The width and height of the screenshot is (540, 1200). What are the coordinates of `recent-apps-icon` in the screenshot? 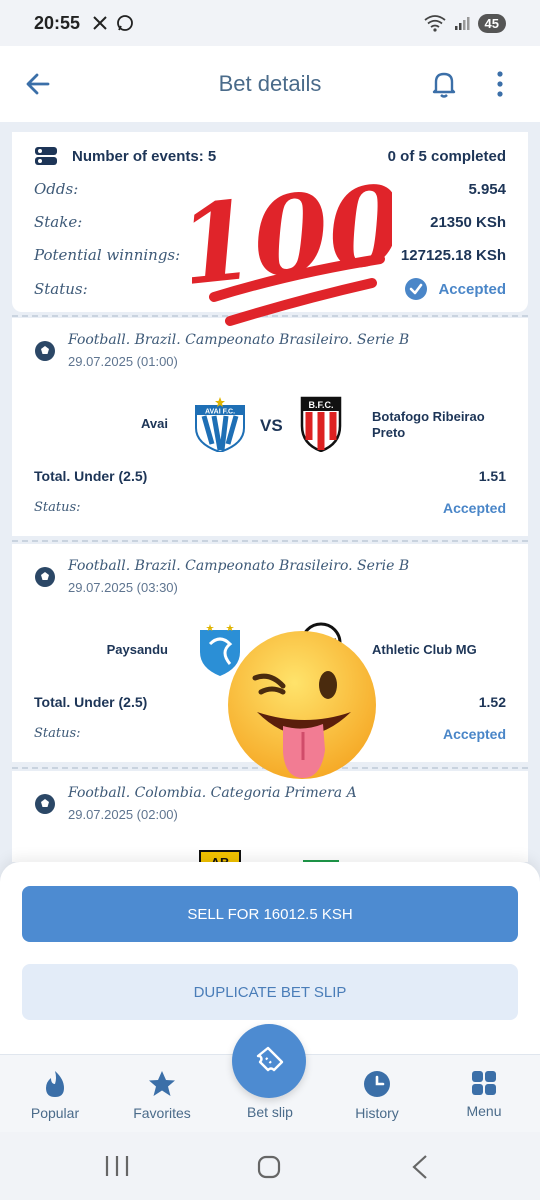 It's located at (117, 1166).